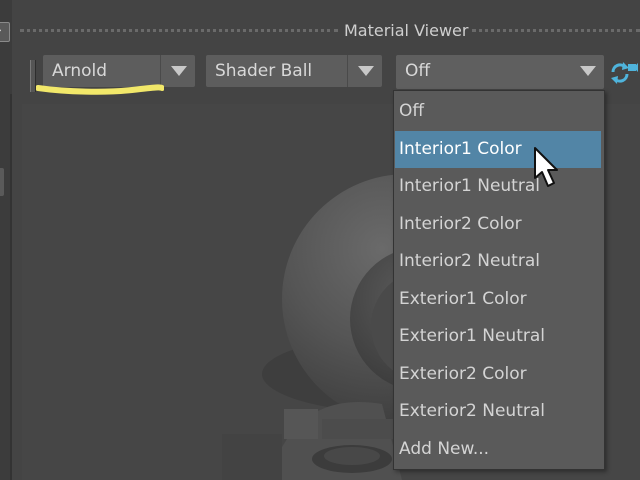  What do you see at coordinates (623, 73) in the screenshot?
I see `swap-camera-icon` at bounding box center [623, 73].